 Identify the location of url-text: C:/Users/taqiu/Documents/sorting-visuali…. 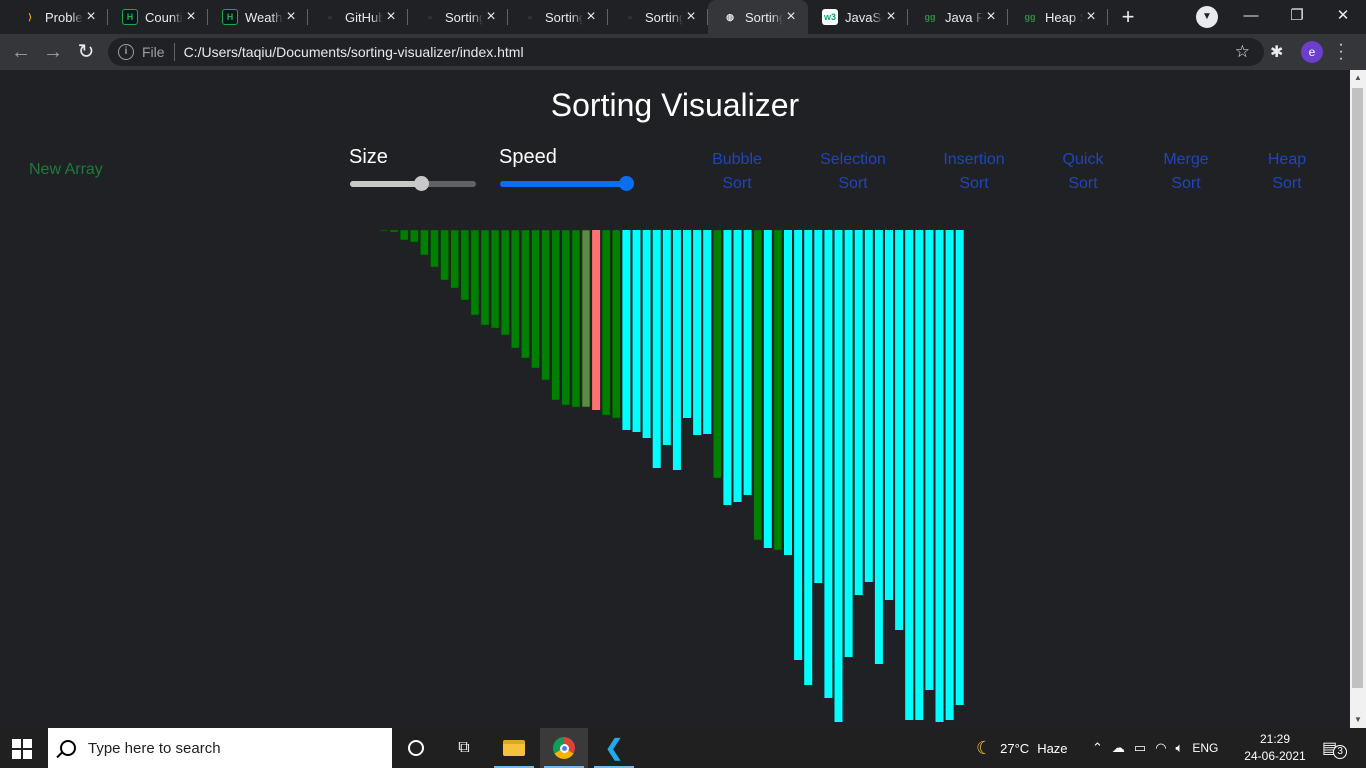
(354, 52).